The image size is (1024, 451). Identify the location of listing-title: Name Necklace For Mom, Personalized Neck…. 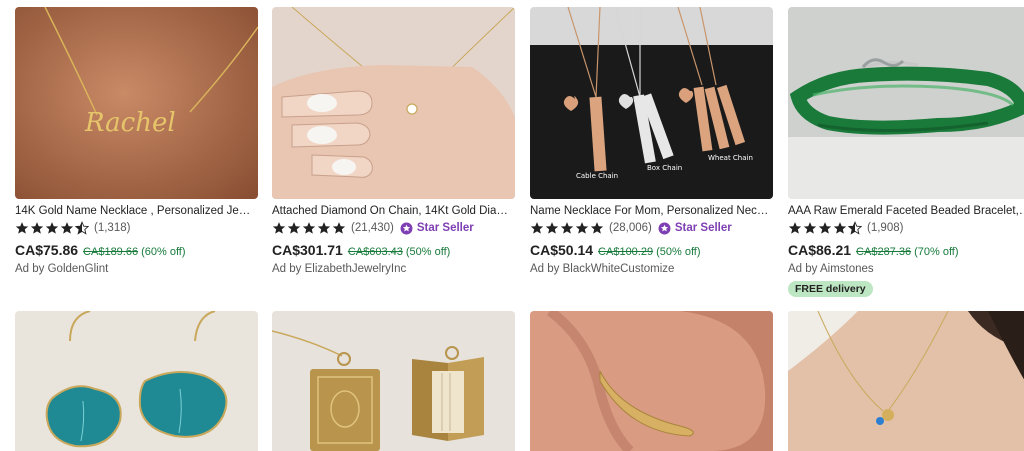
(651, 211).